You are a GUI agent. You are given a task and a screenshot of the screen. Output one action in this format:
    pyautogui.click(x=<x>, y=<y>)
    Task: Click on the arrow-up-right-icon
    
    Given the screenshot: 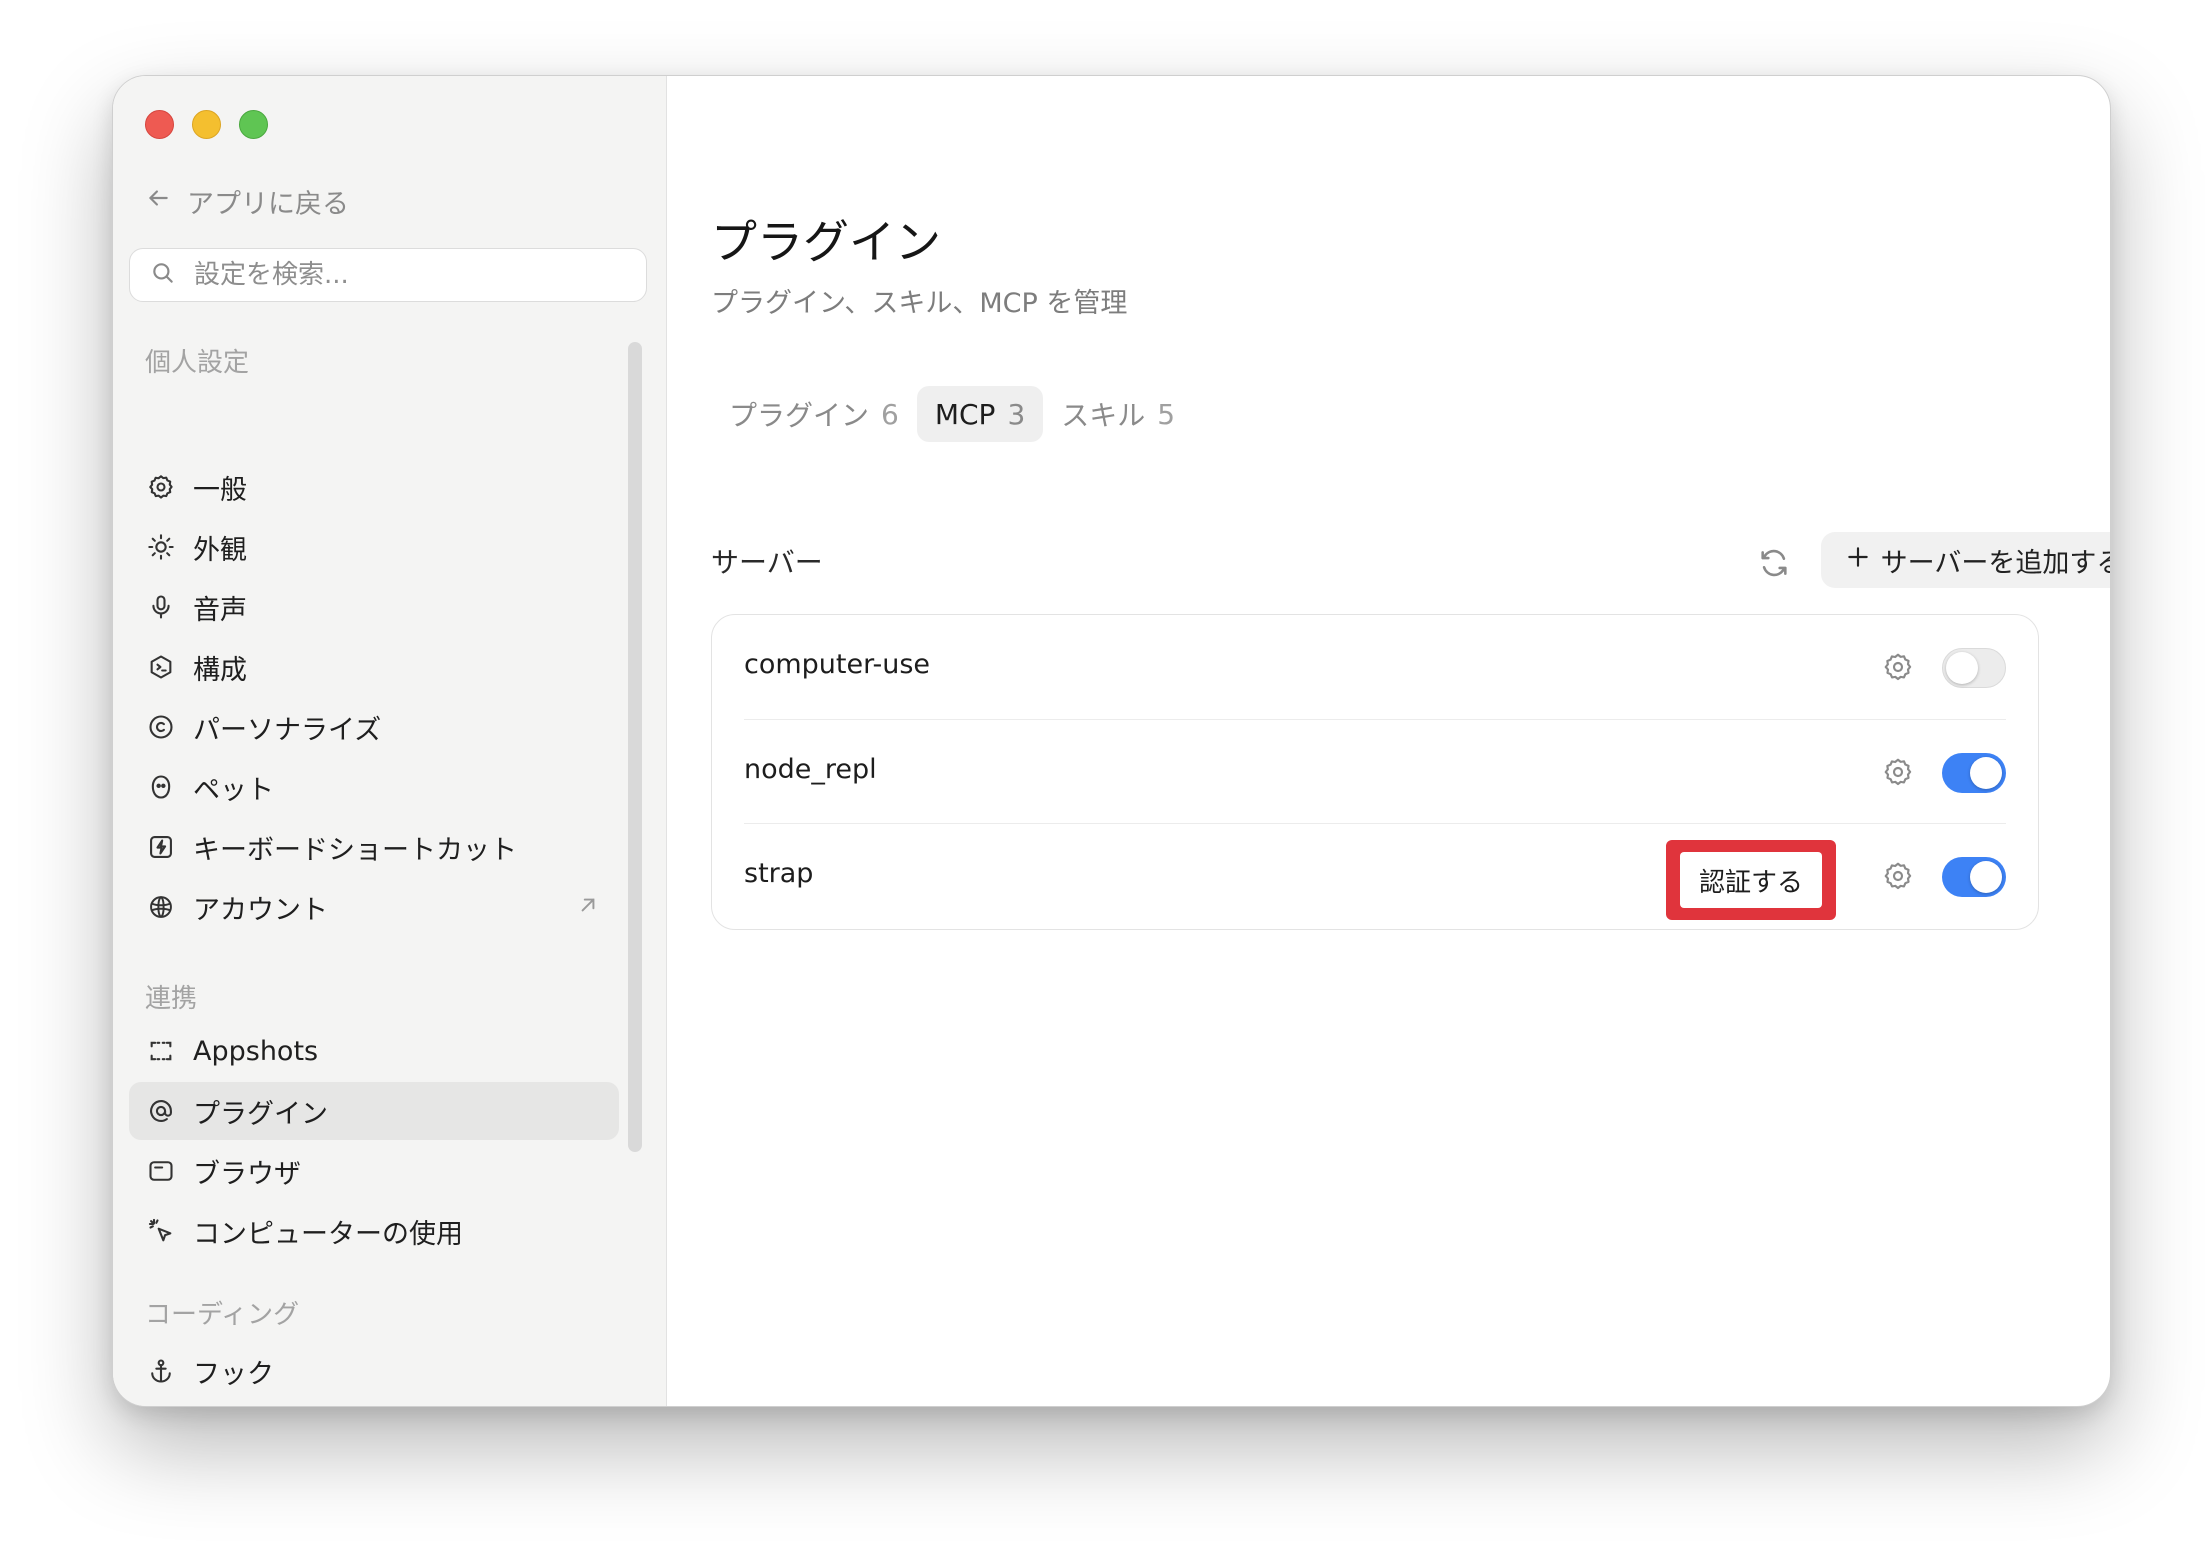 What is the action you would take?
    pyautogui.click(x=588, y=908)
    